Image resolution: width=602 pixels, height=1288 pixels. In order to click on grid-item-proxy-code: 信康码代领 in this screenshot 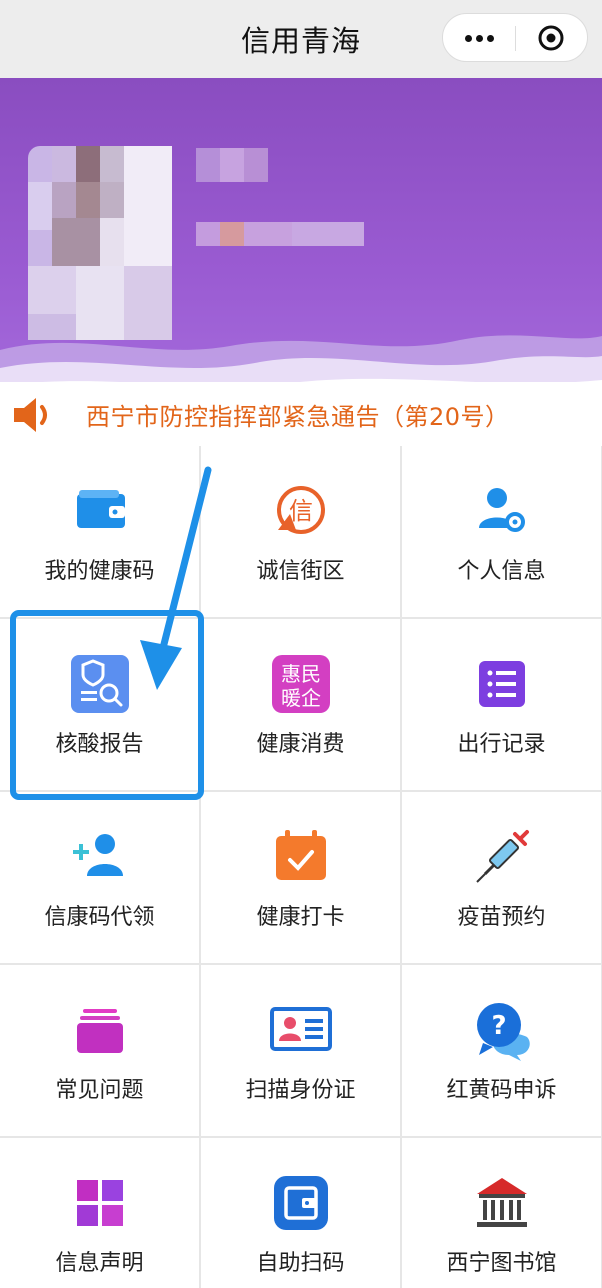, I will do `click(99, 877)`.